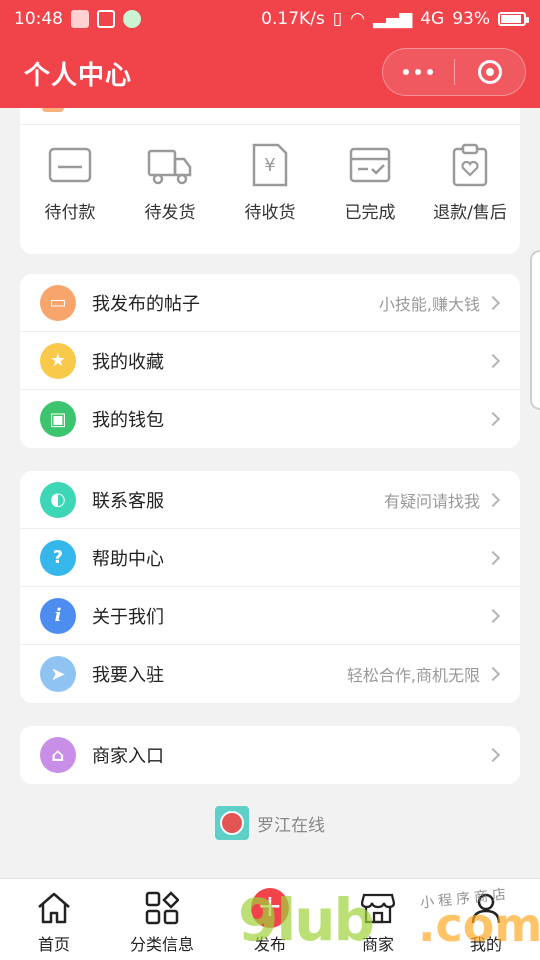  Describe the element at coordinates (232, 823) in the screenshot. I see `brand-logo` at that location.